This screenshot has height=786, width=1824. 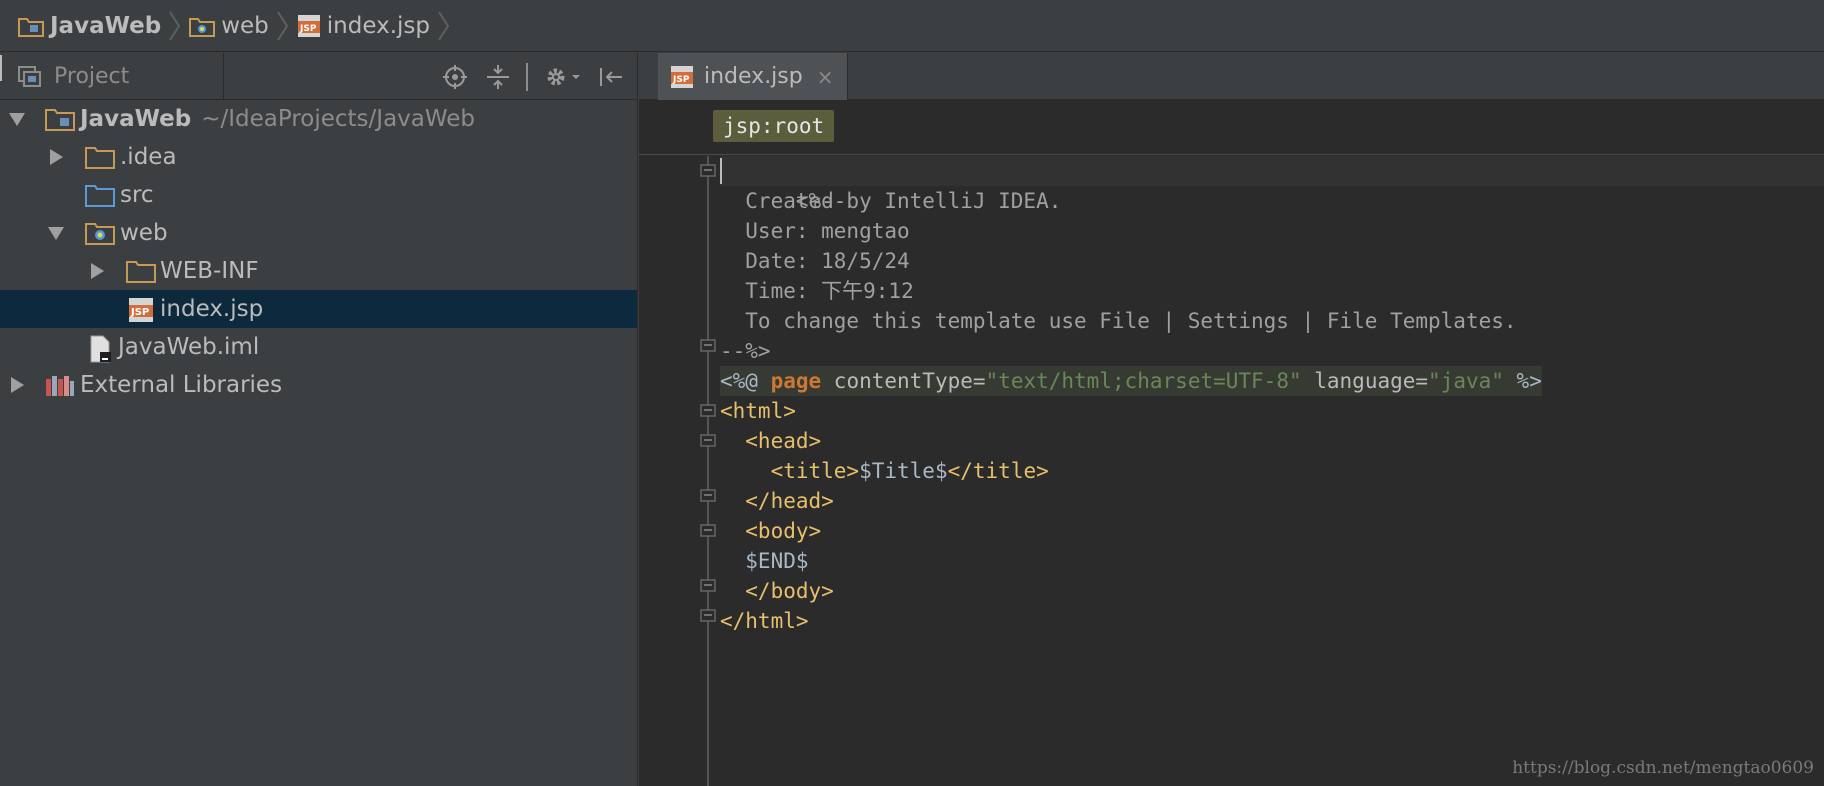 I want to click on code-line: Time: 下午9:12, so click(x=816, y=291).